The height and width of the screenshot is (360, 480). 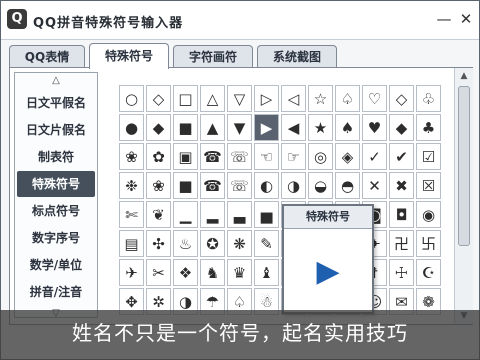 What do you see at coordinates (131, 98) in the screenshot?
I see `symbol-cell: ○` at bounding box center [131, 98].